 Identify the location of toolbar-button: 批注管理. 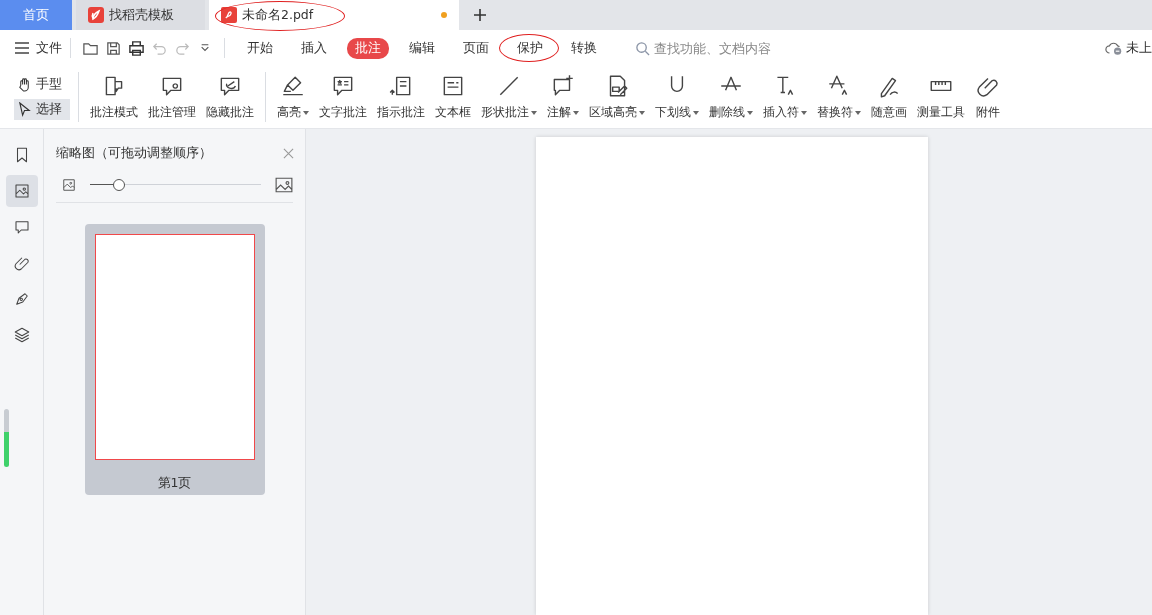
(172, 97).